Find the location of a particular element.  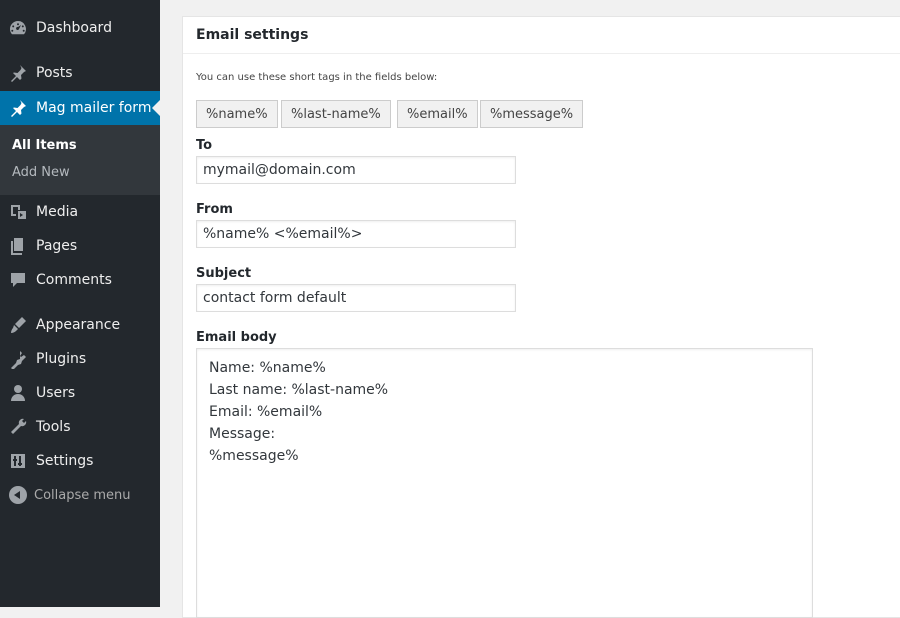

to-label: To is located at coordinates (204, 145).